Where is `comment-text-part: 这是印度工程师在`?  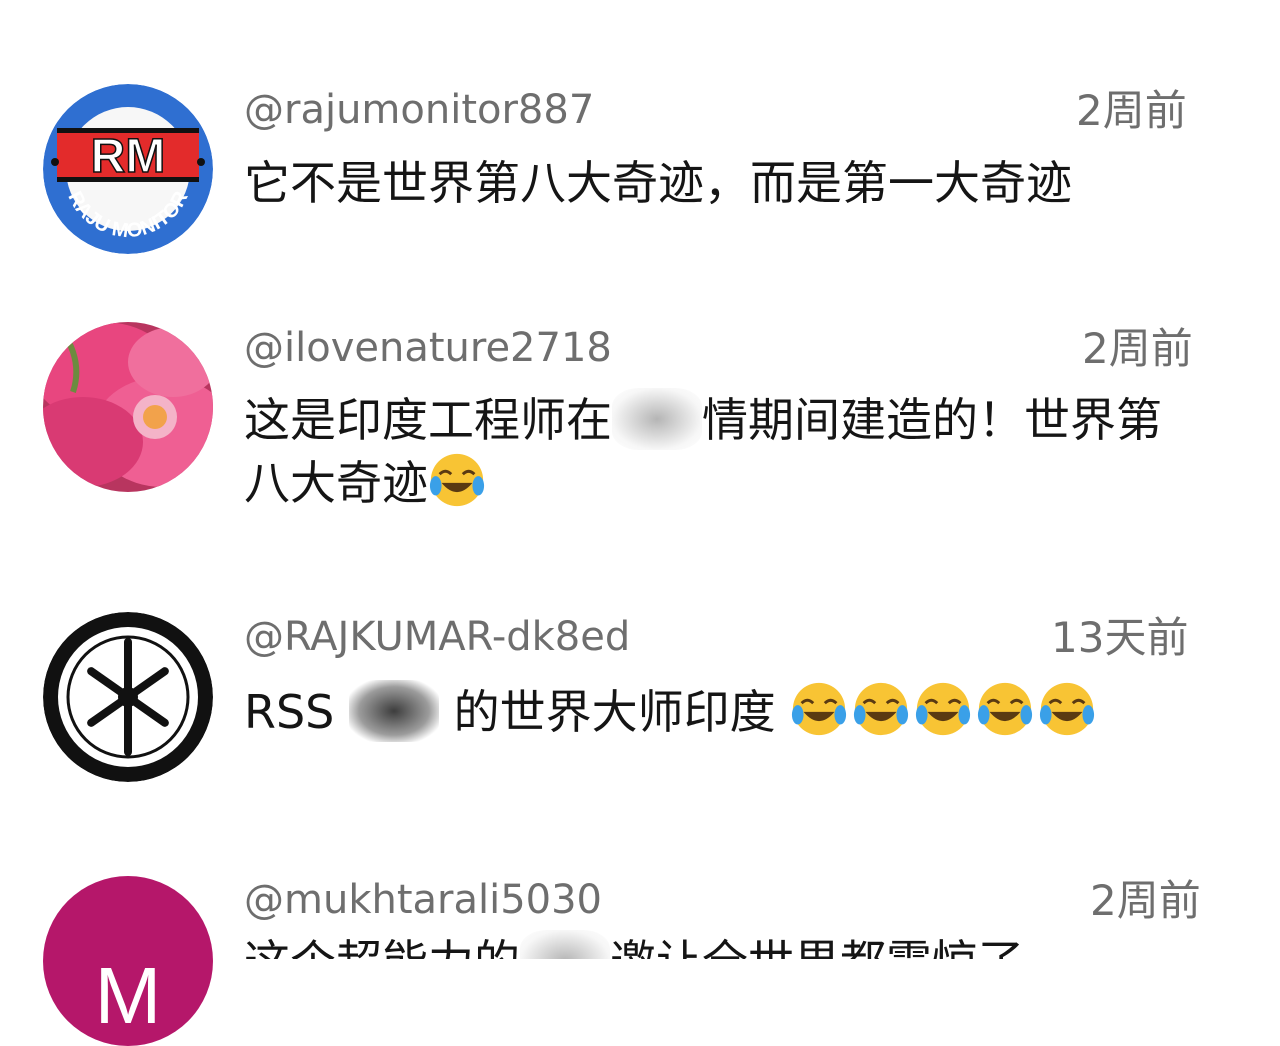 comment-text-part: 这是印度工程师在 is located at coordinates (428, 420).